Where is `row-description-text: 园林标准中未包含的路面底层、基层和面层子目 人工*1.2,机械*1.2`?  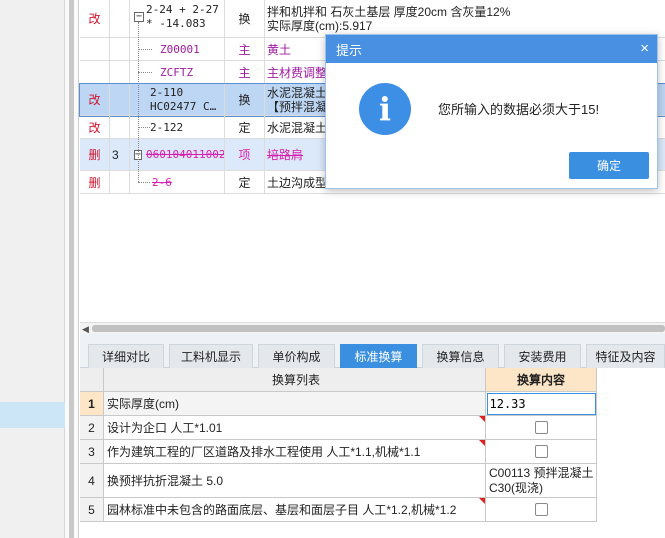 row-description-text: 园林标准中未包含的路面底层、基层和面层子目 人工*1.2,机械*1.2 is located at coordinates (282, 510).